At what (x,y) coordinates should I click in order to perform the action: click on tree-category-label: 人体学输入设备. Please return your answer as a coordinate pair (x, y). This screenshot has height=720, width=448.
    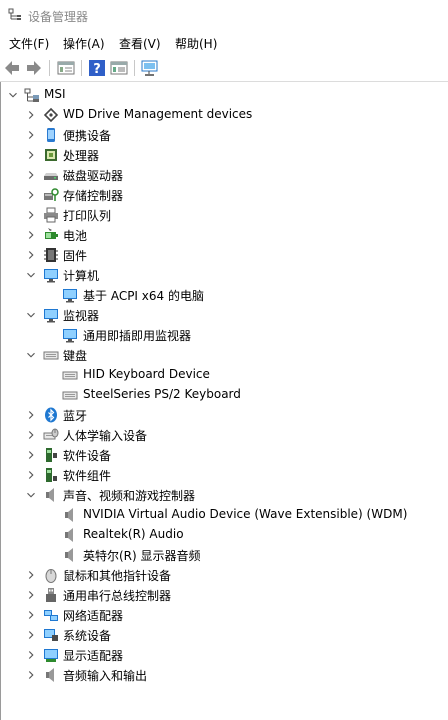
    Looking at the image, I should click on (105, 436).